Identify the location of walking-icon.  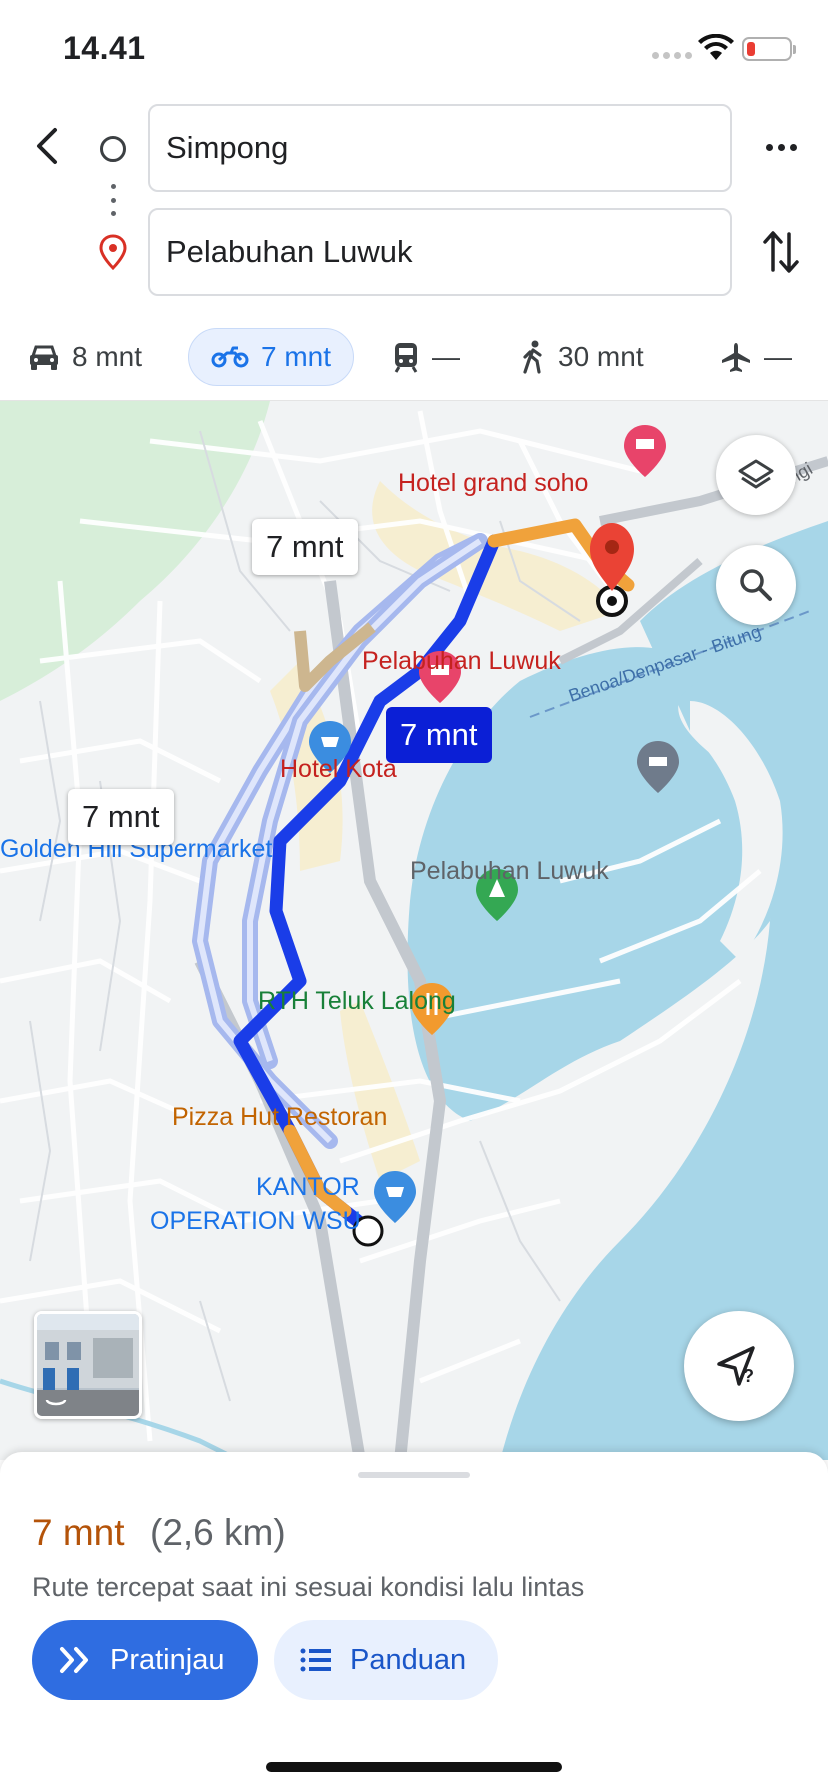
(532, 357).